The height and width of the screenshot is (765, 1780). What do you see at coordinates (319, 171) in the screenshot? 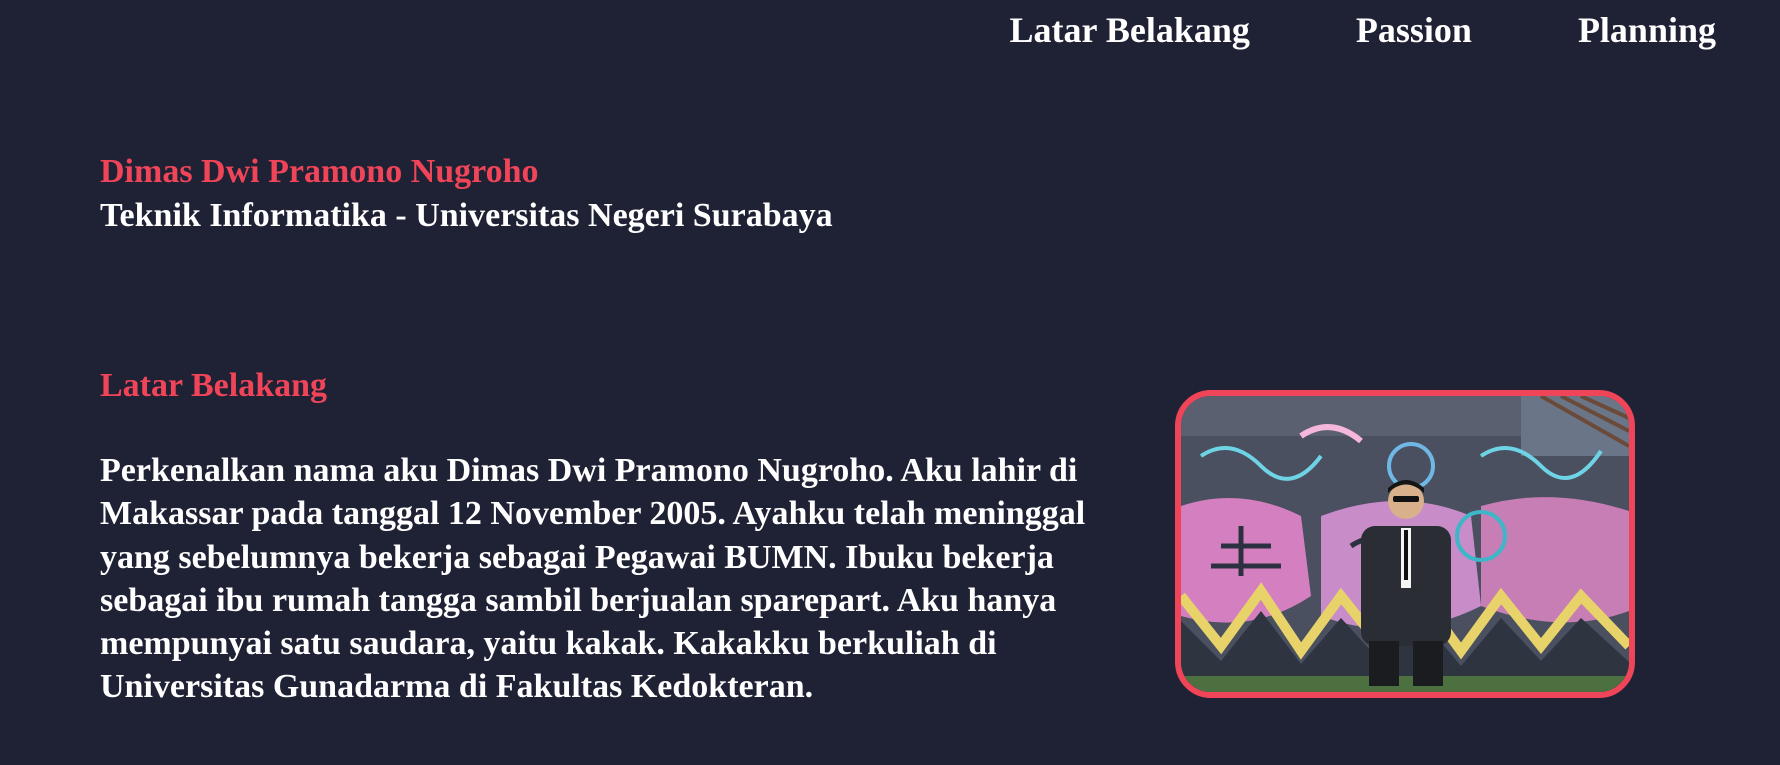
I see `hero-name: Dimas Dwi Pramono Nugroho` at bounding box center [319, 171].